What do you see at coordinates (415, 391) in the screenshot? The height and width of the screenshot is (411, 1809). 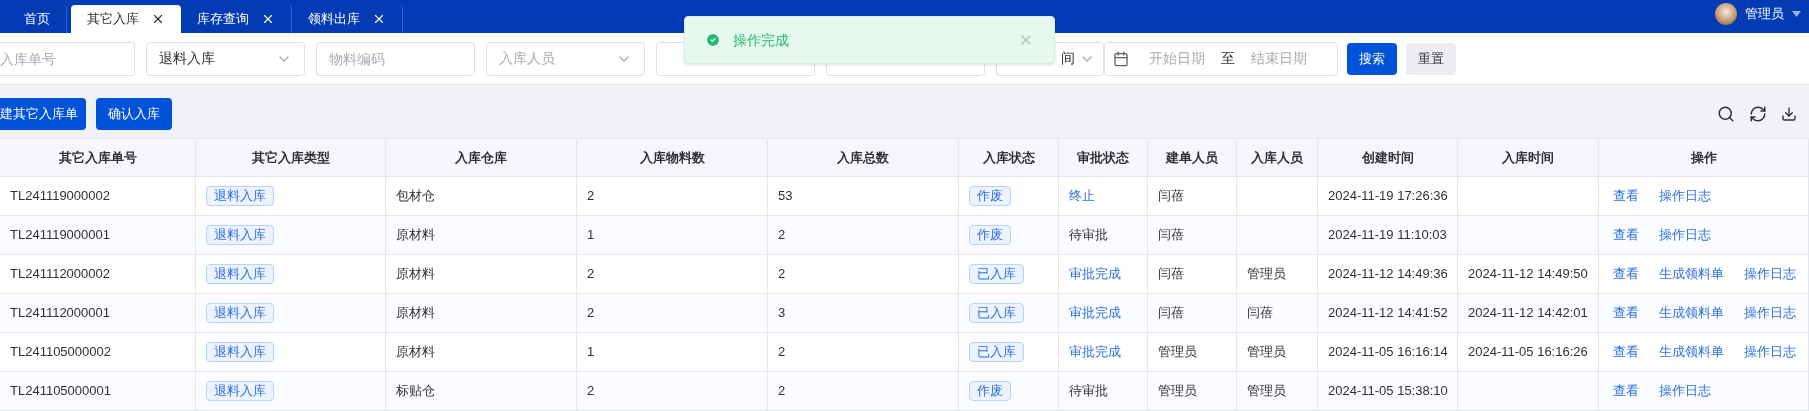 I see `warehouse: 标贴仓` at bounding box center [415, 391].